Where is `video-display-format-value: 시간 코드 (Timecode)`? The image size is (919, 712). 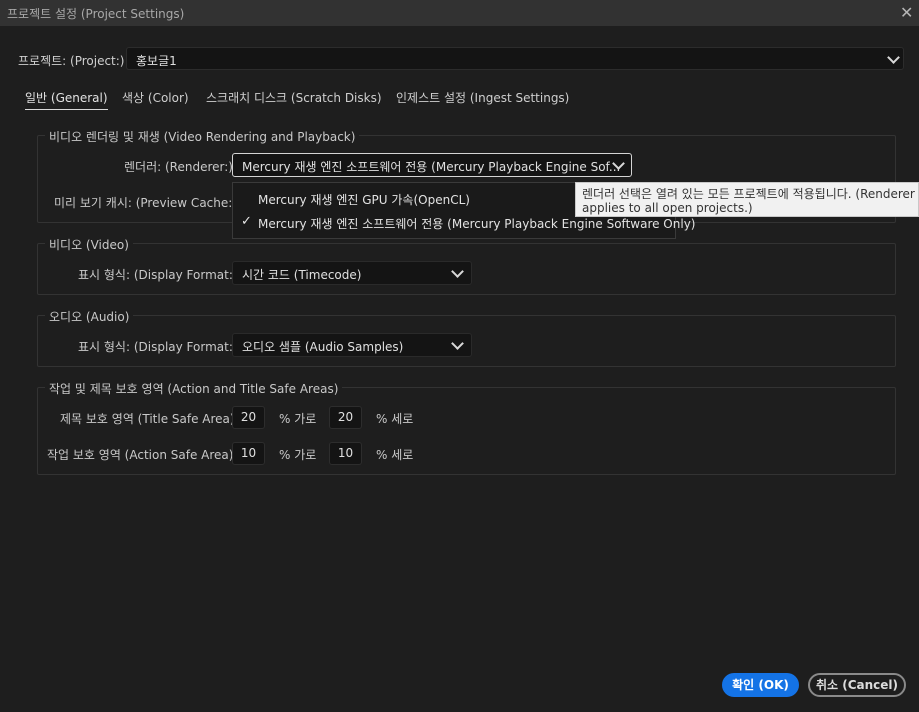
video-display-format-value: 시간 코드 (Timecode) is located at coordinates (302, 275).